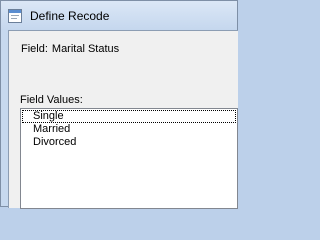 The image size is (320, 240). Describe the element at coordinates (129, 129) in the screenshot. I see `list-item: Married` at that location.